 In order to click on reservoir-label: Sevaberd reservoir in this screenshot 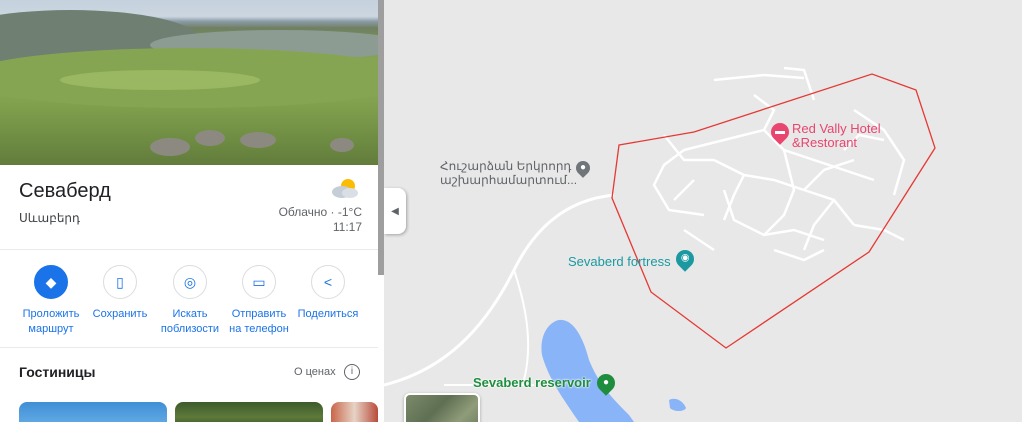, I will do `click(532, 382)`.